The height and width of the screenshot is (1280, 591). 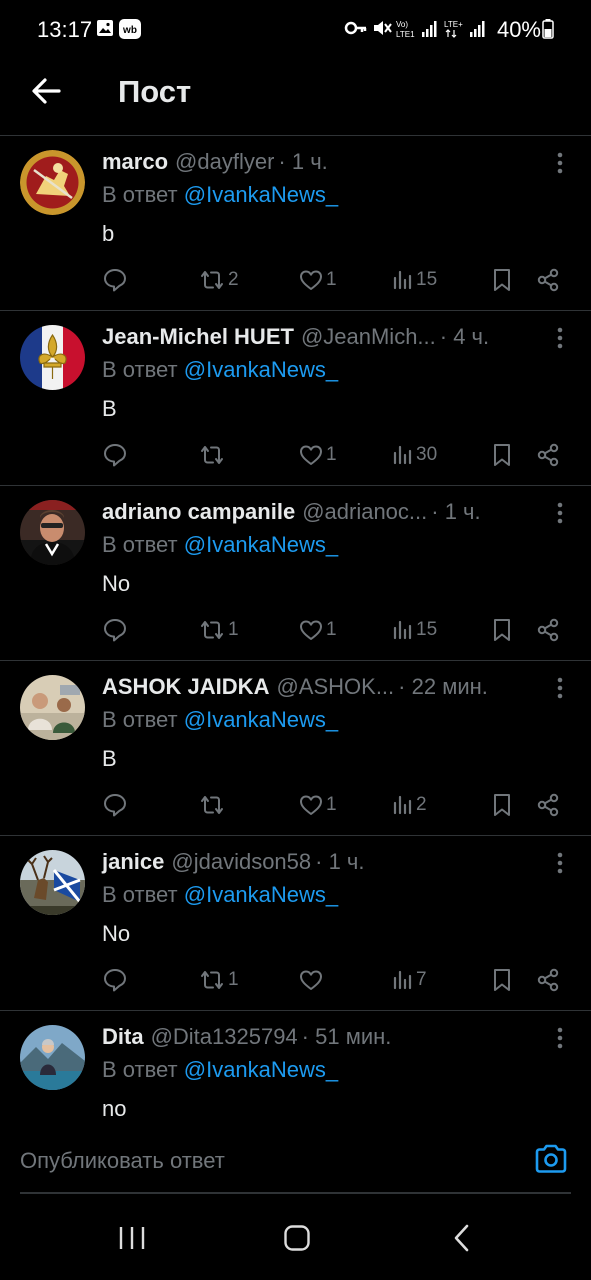 What do you see at coordinates (135, 162) in the screenshot?
I see `user-name: marco` at bounding box center [135, 162].